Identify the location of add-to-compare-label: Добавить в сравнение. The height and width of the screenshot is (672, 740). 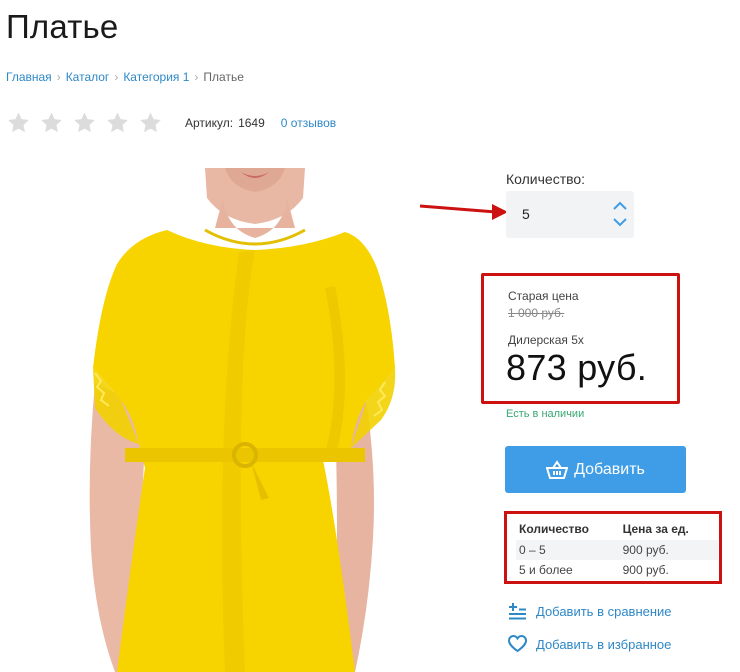
(604, 611).